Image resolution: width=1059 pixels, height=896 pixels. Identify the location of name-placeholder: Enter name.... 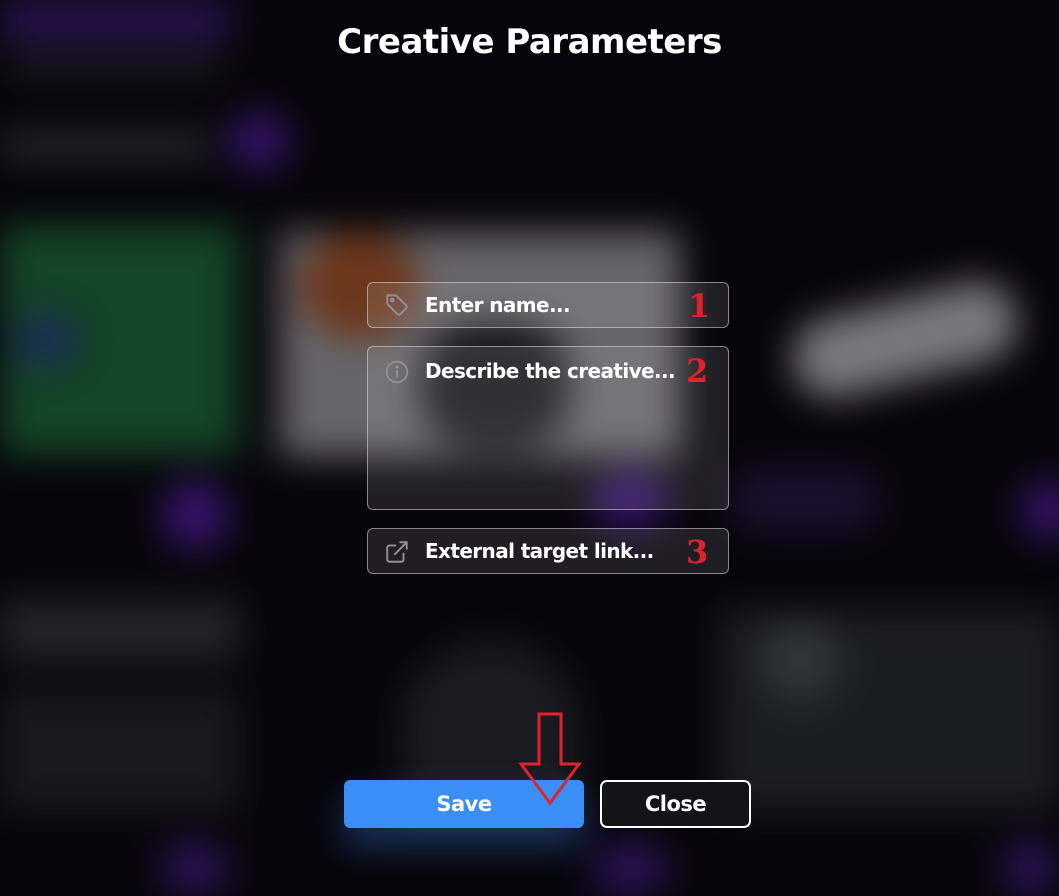
(498, 305).